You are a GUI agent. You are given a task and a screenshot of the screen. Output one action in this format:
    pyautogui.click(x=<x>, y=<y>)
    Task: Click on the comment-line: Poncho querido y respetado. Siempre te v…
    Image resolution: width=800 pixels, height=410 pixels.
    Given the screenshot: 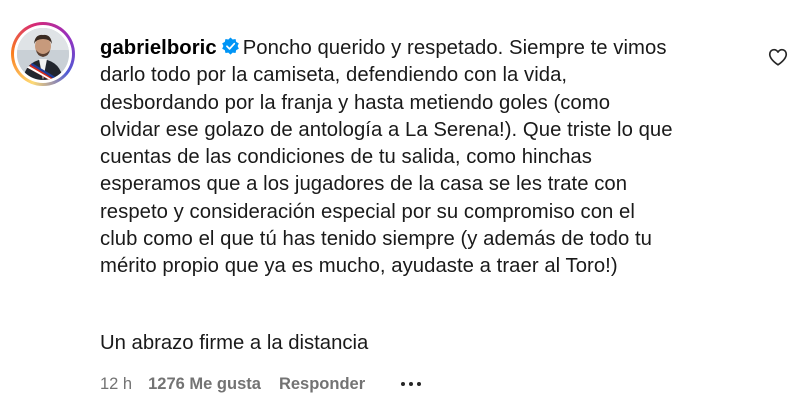 What is the action you would take?
    pyautogui.click(x=454, y=48)
    